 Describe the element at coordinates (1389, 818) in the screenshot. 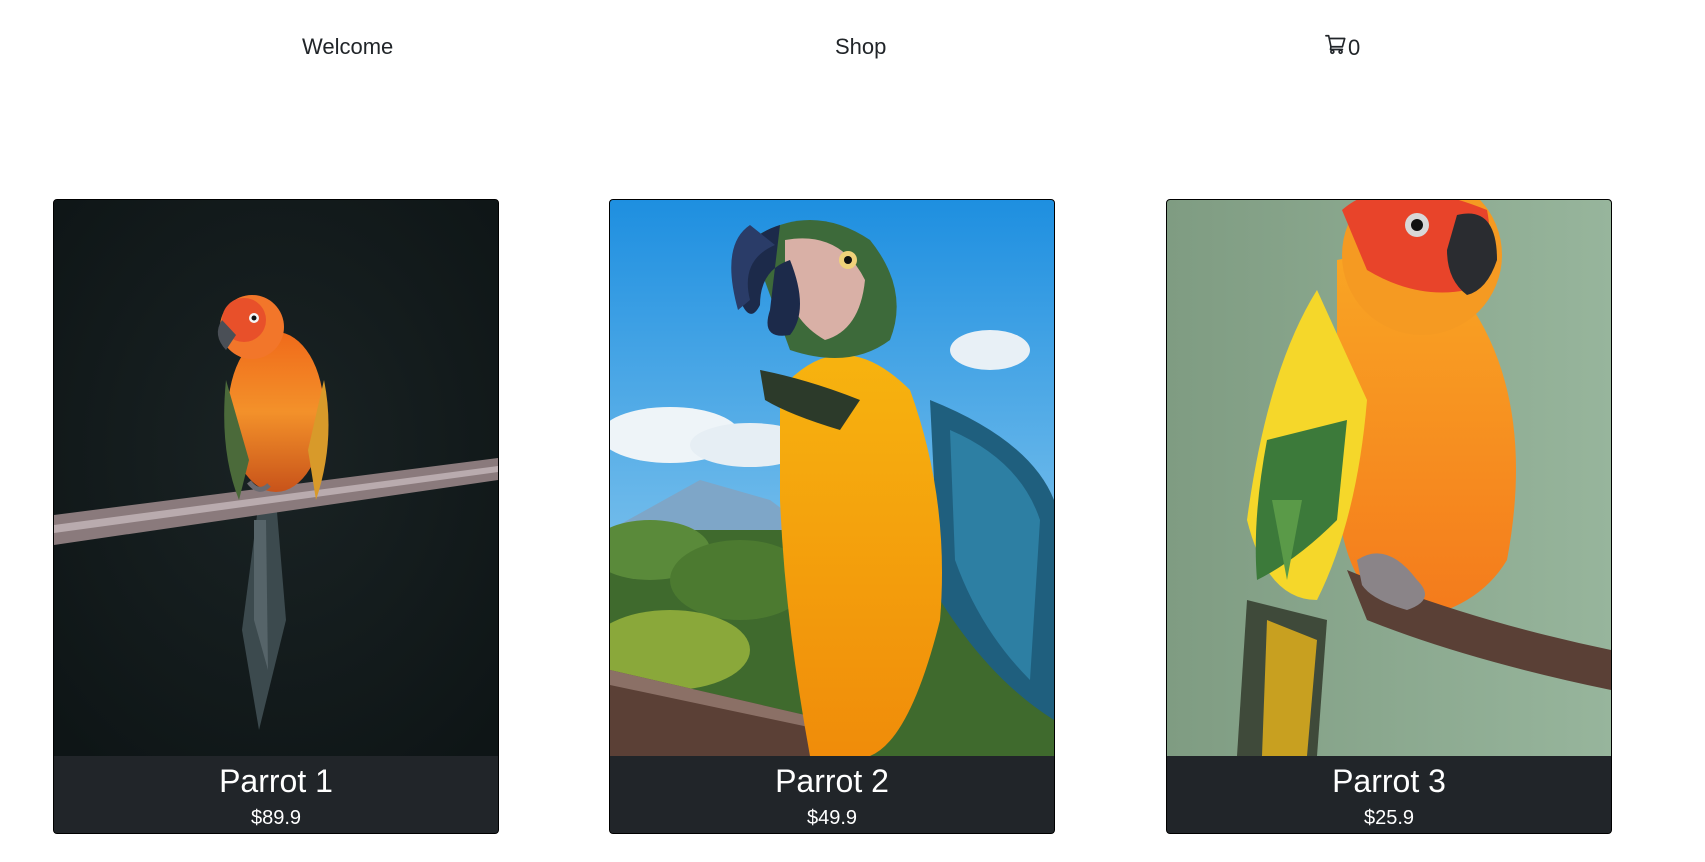

I see `product-price: $25.9` at that location.